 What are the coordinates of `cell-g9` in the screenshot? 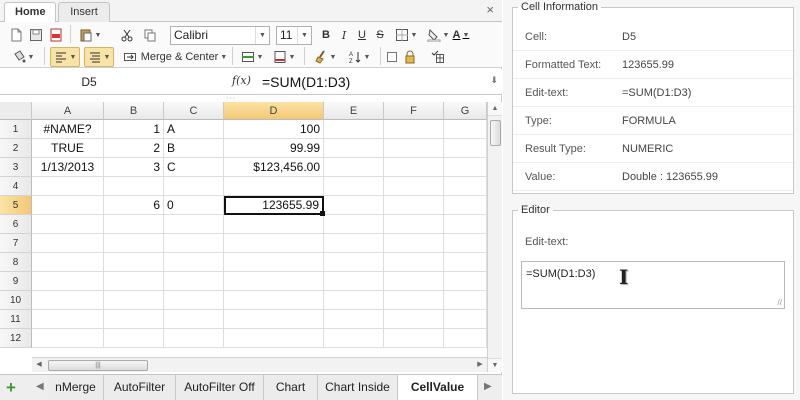 It's located at (465, 281).